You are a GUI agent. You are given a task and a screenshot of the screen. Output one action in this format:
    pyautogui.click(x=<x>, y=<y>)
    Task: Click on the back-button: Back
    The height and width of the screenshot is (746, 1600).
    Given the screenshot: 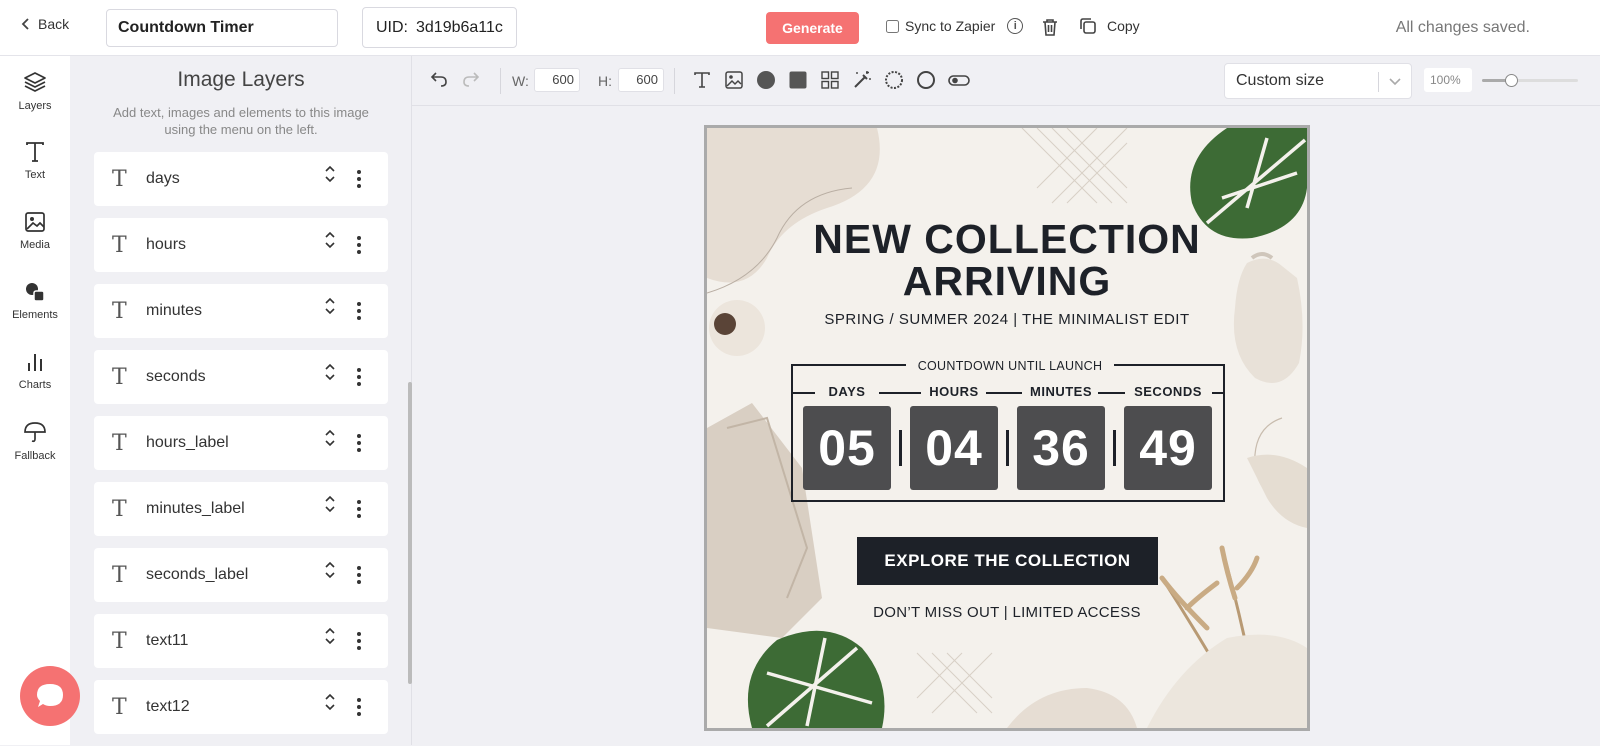 What is the action you would take?
    pyautogui.click(x=44, y=24)
    